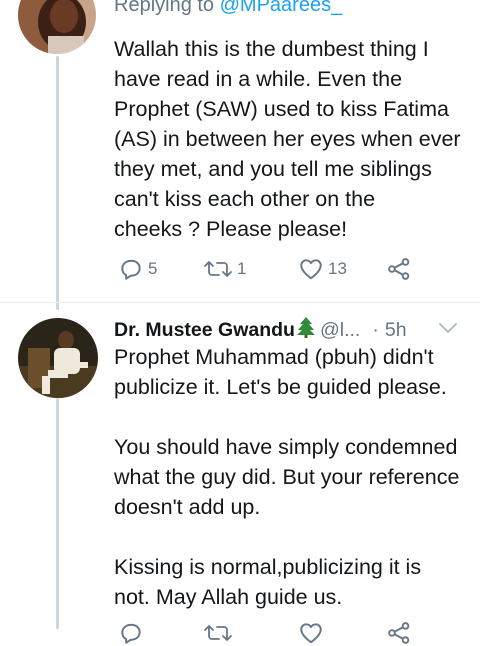  I want to click on avatar-photo, so click(57, 27).